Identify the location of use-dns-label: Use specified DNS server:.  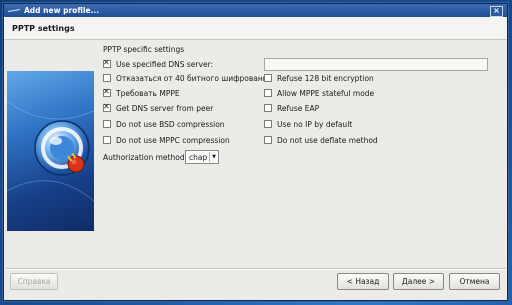
(165, 64).